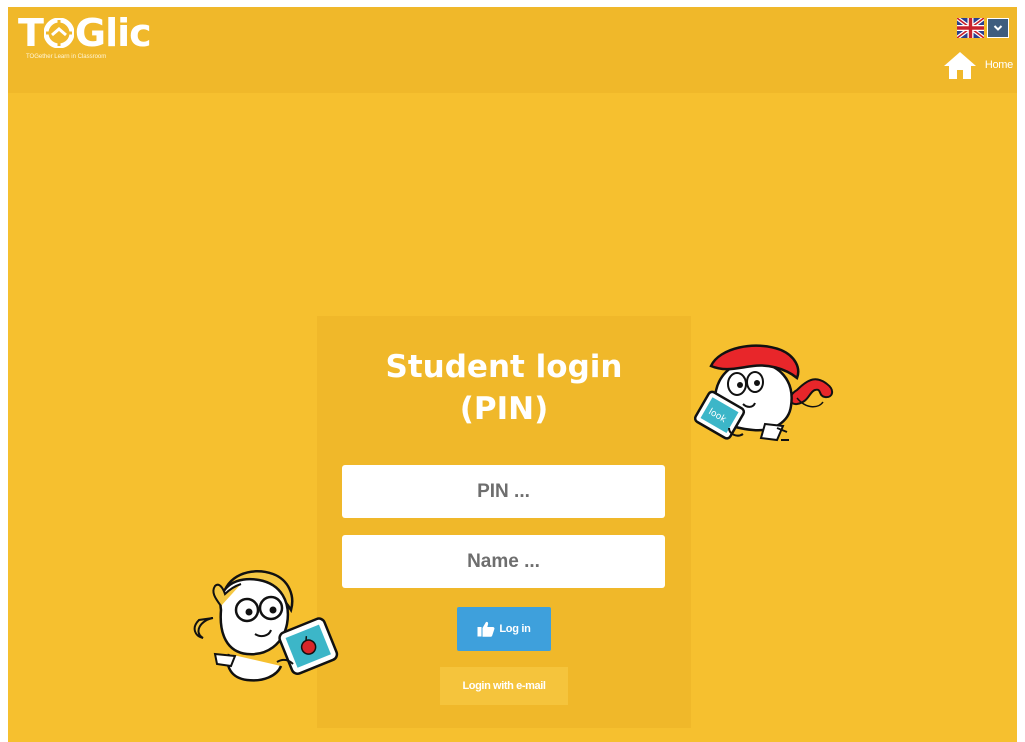  I want to click on login-title: Student login (PIN), so click(504, 388).